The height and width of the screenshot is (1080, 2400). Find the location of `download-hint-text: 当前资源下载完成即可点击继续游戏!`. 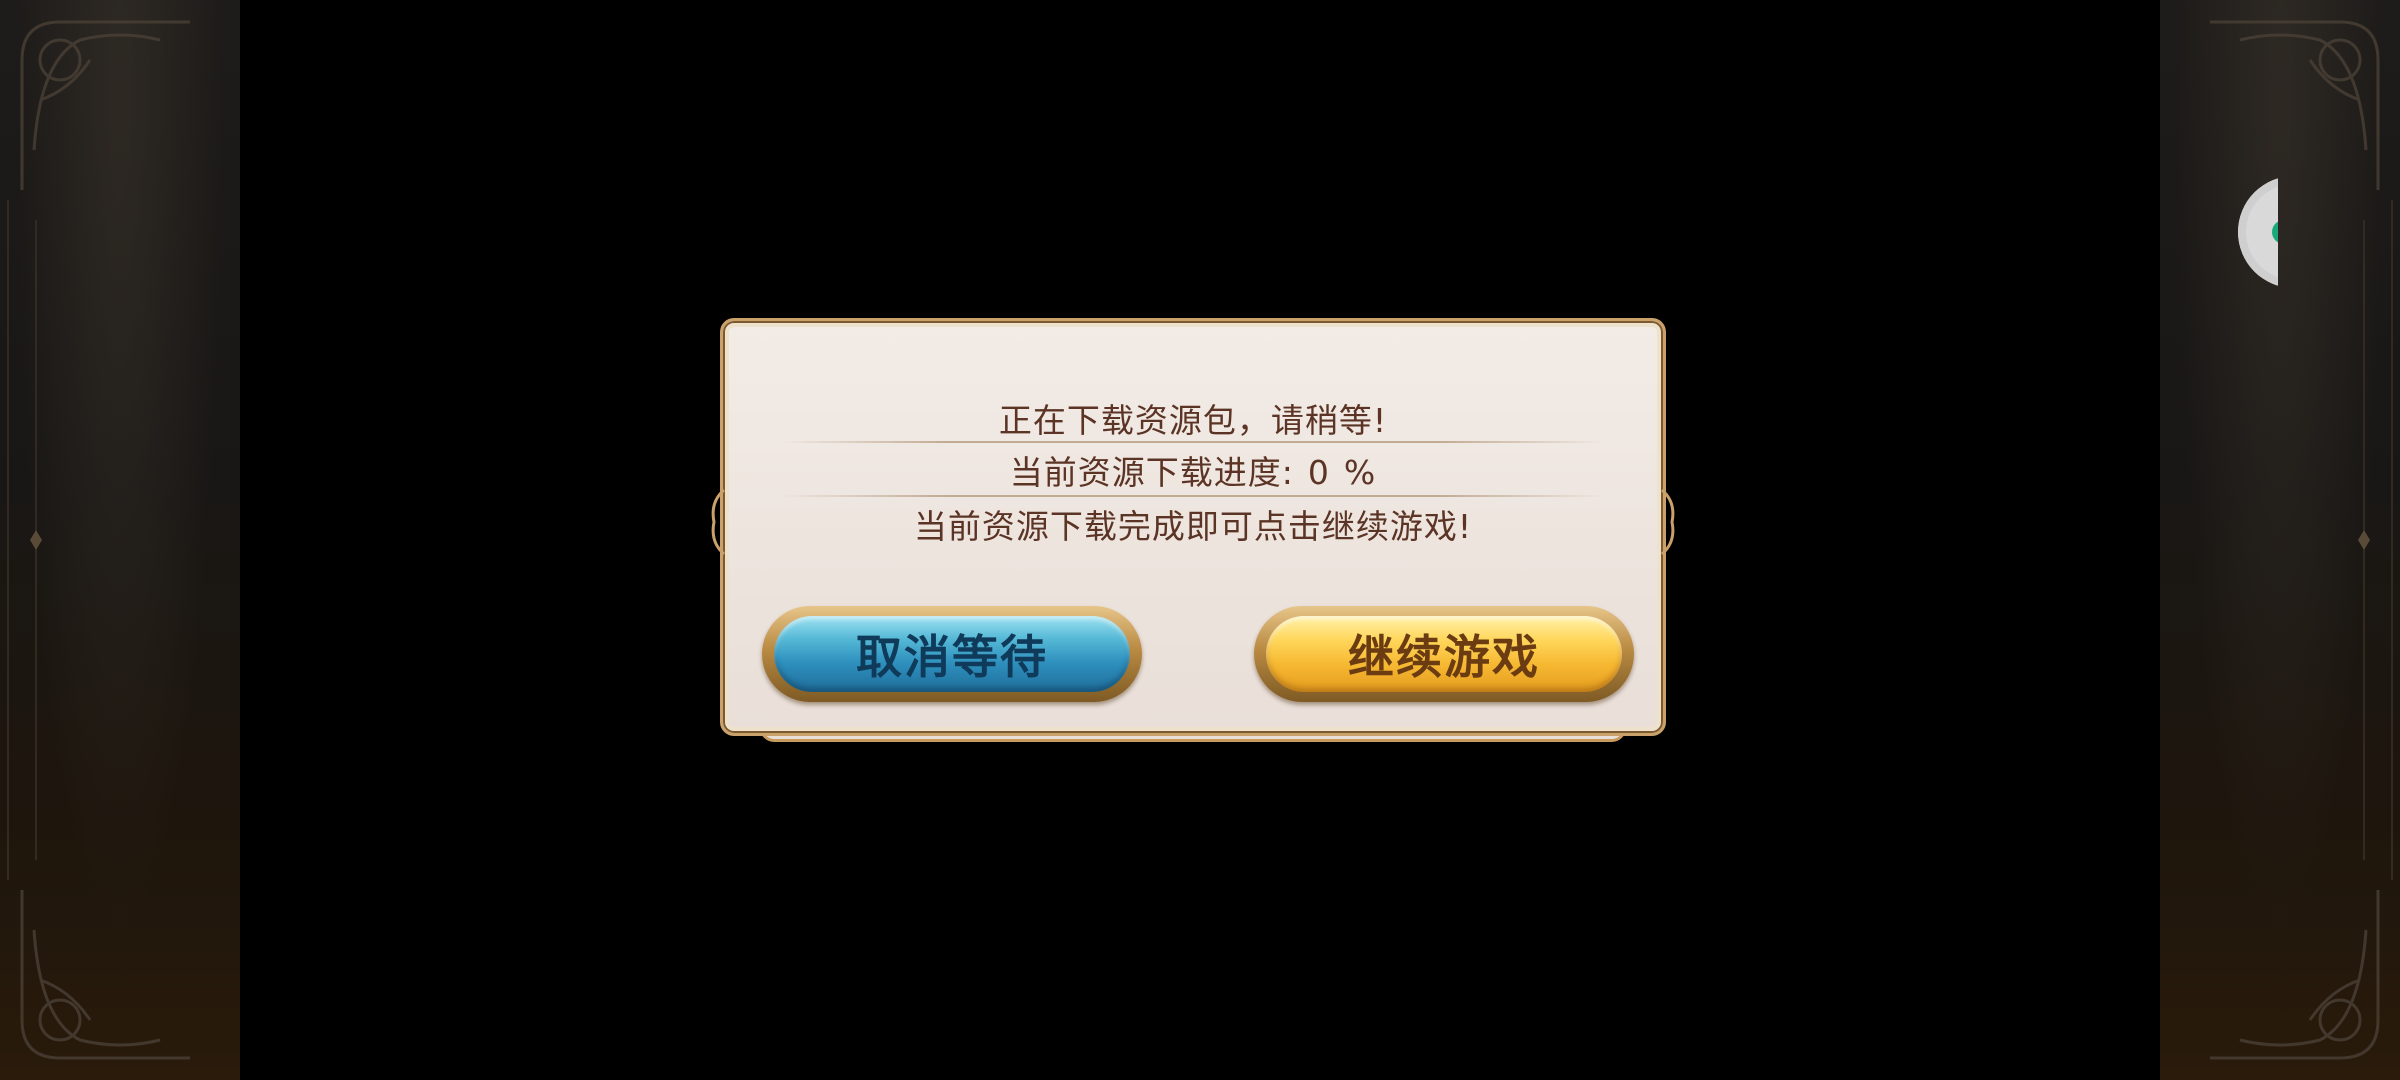

download-hint-text: 当前资源下载完成即可点击继续游戏! is located at coordinates (1193, 526).